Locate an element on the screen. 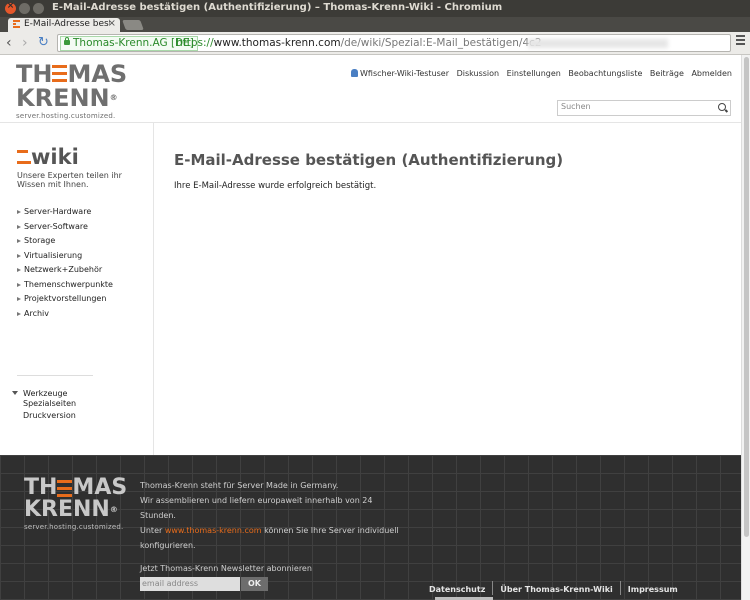 This screenshot has height=600, width=750. footer-website-link: www.thomas-krenn.com is located at coordinates (213, 530).